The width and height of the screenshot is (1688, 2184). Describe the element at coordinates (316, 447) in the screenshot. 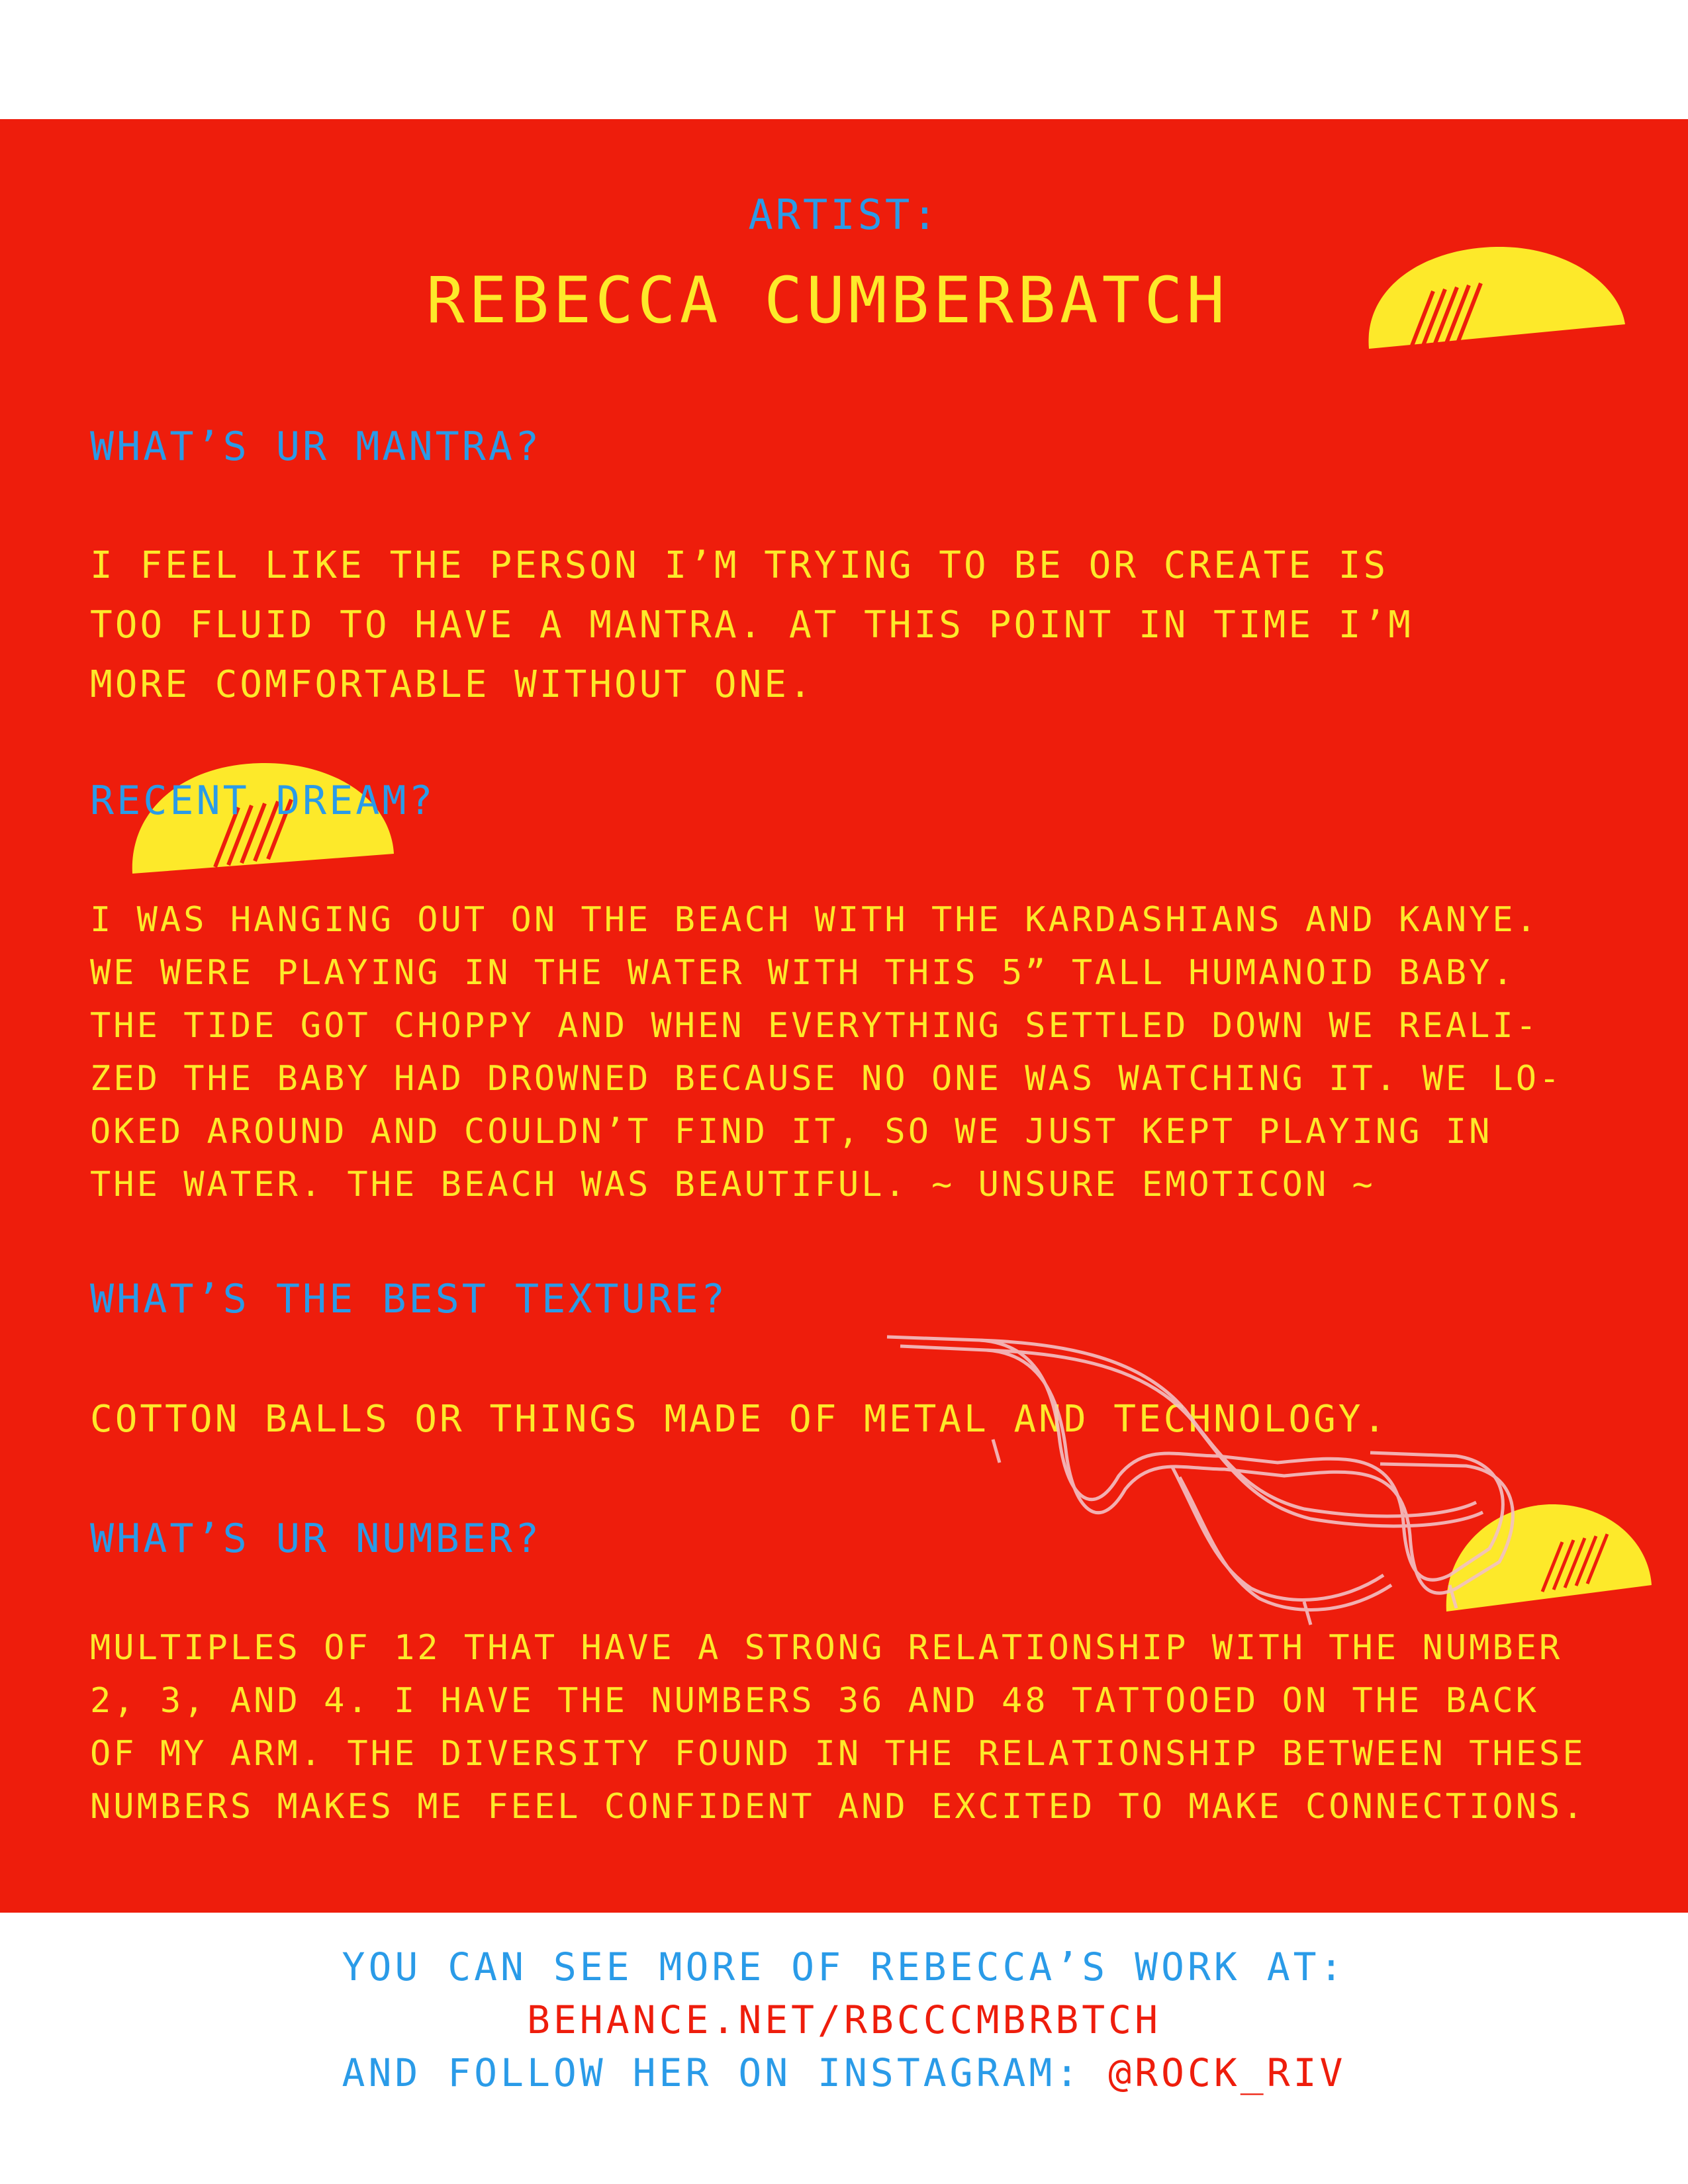

I see `question-mantra: WHAT’S UR MANTRA?` at that location.